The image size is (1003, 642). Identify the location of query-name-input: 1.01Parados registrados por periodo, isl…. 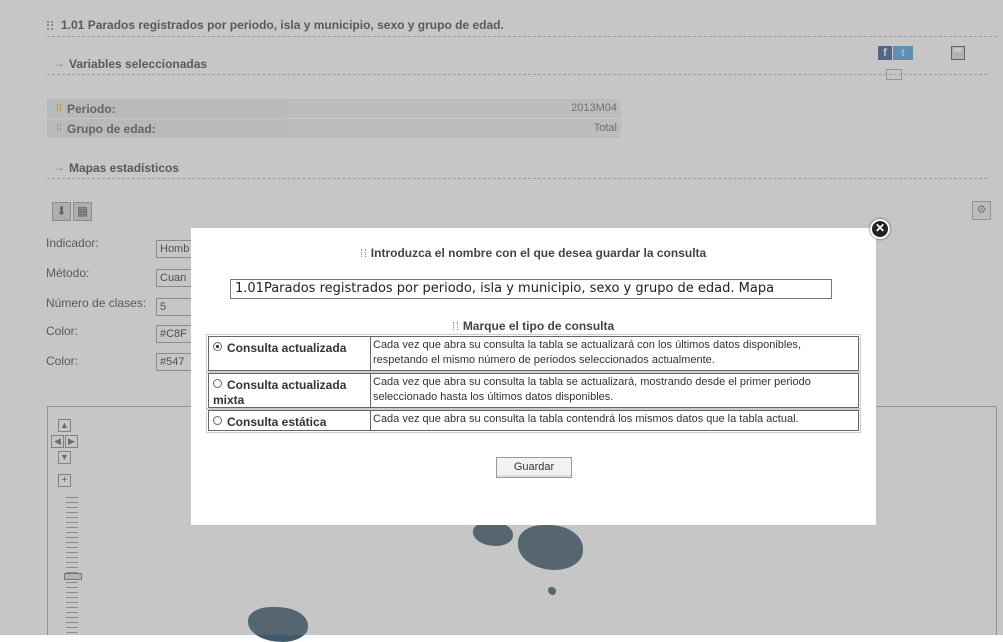
(531, 289).